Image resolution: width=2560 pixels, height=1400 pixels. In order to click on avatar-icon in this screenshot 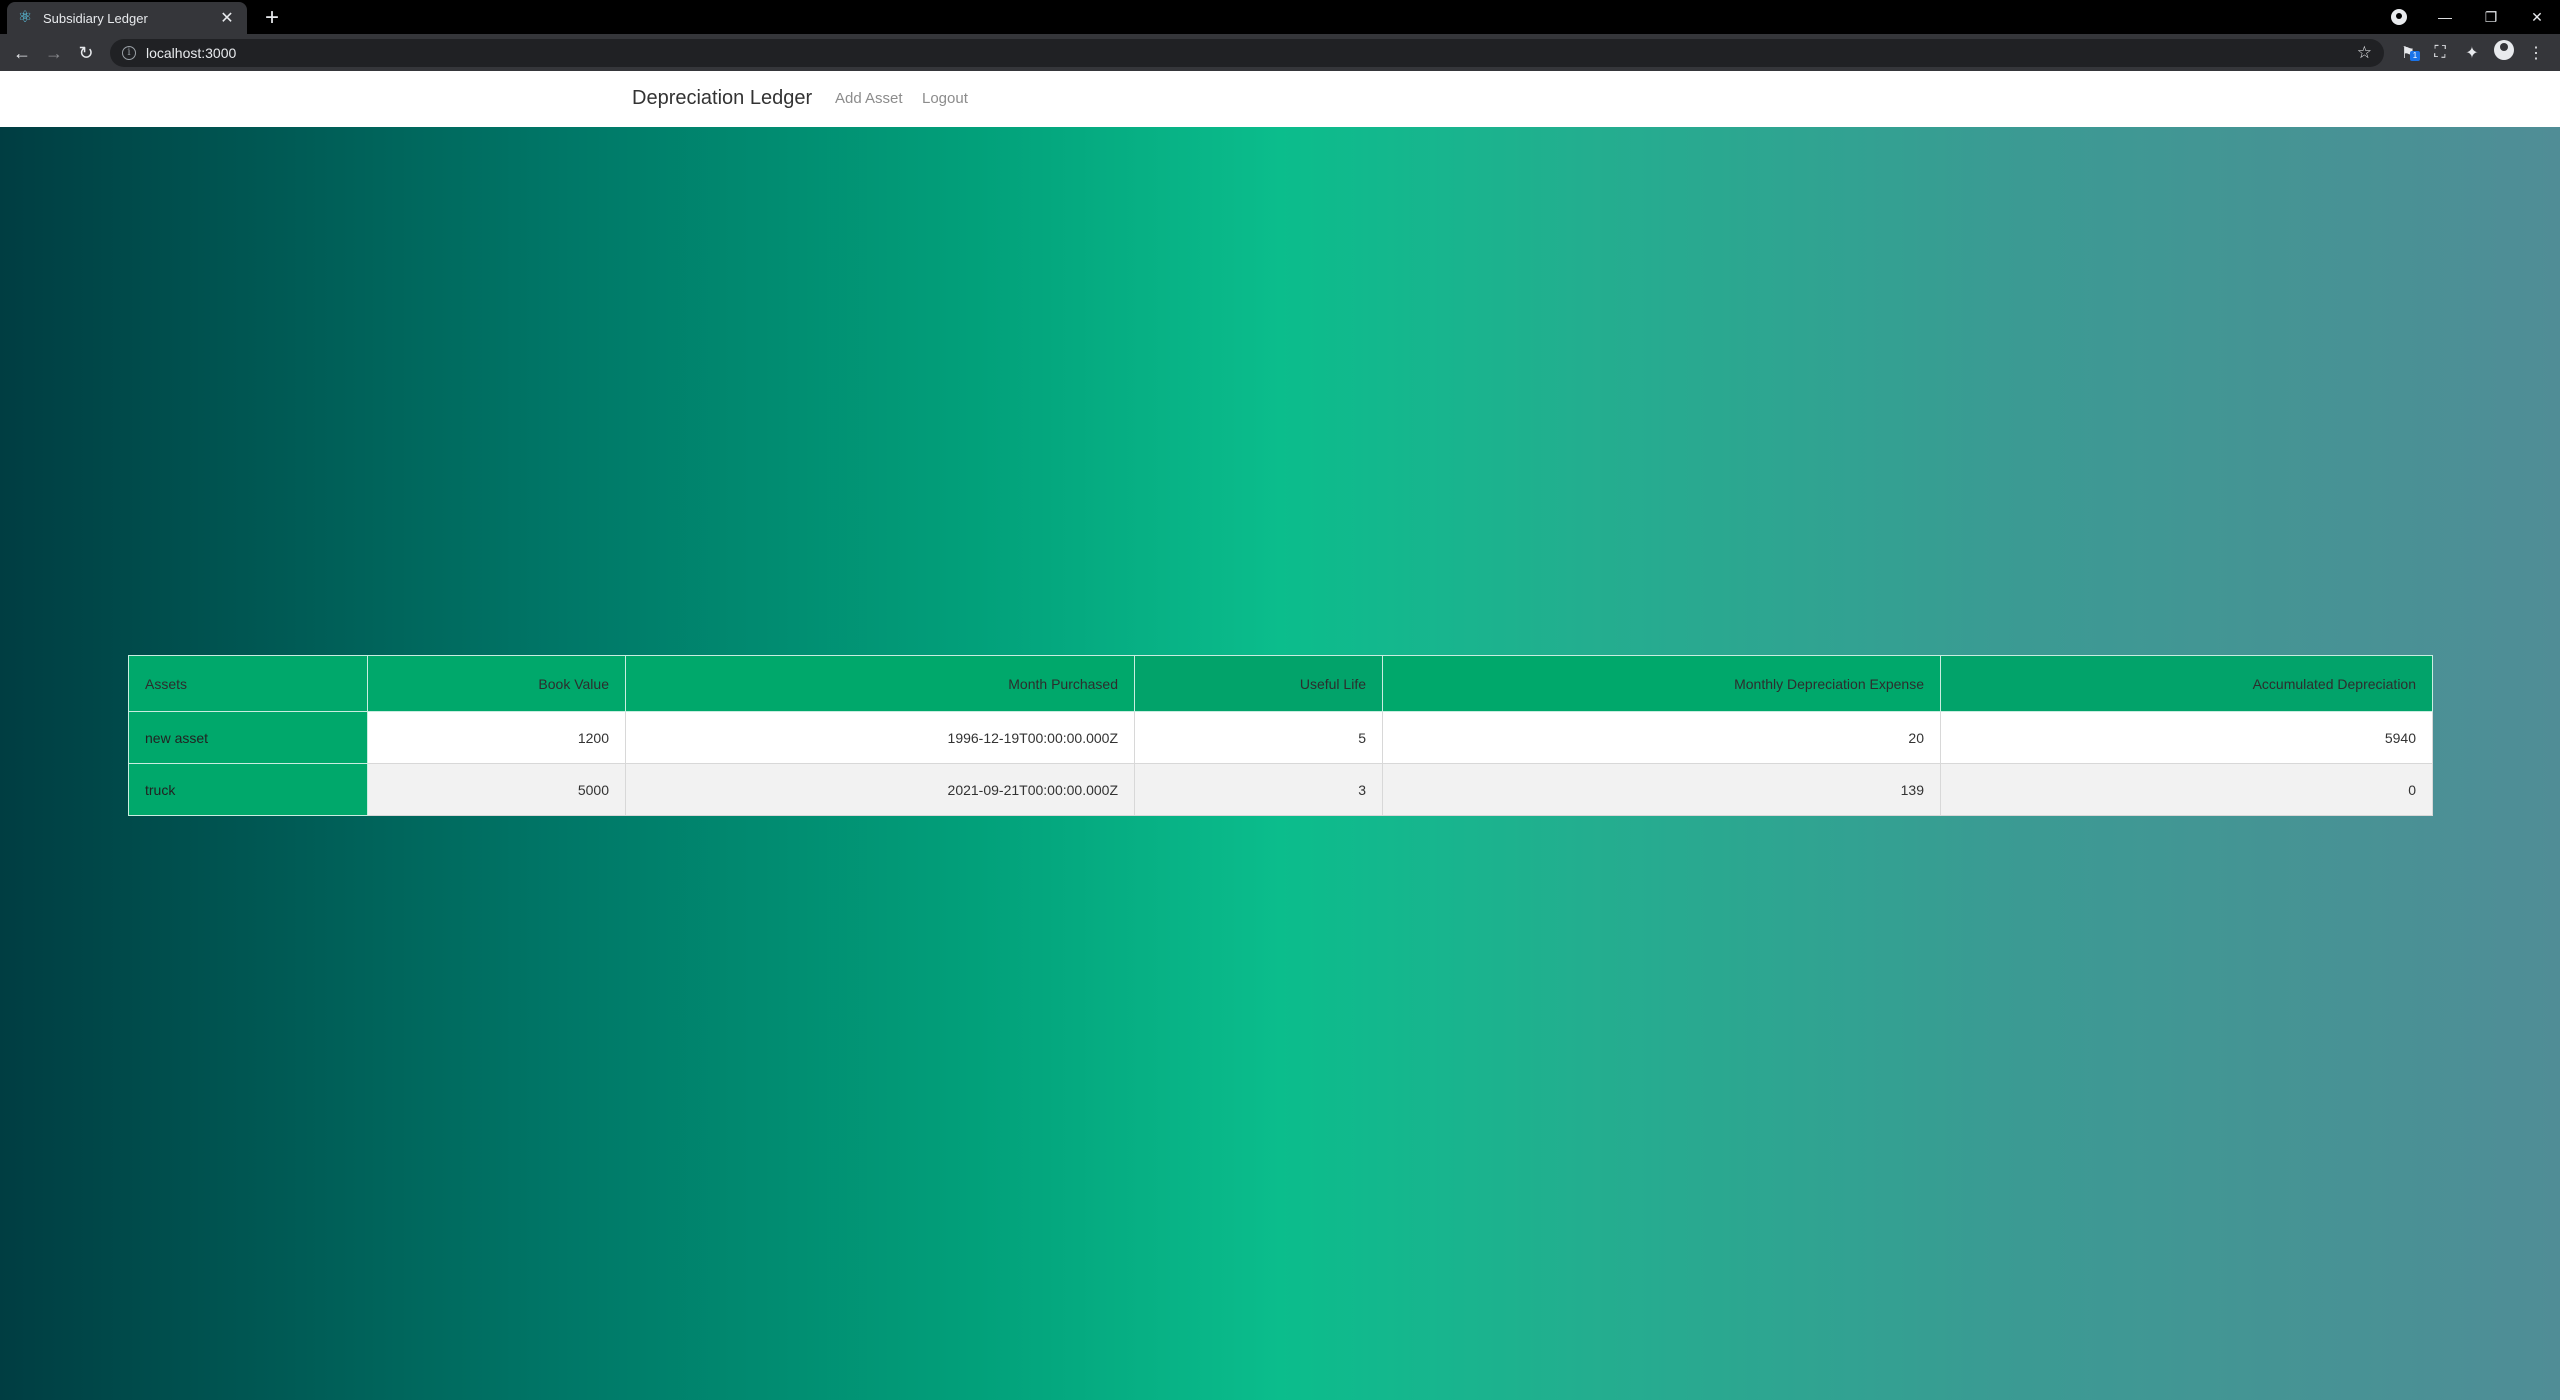, I will do `click(2504, 50)`.